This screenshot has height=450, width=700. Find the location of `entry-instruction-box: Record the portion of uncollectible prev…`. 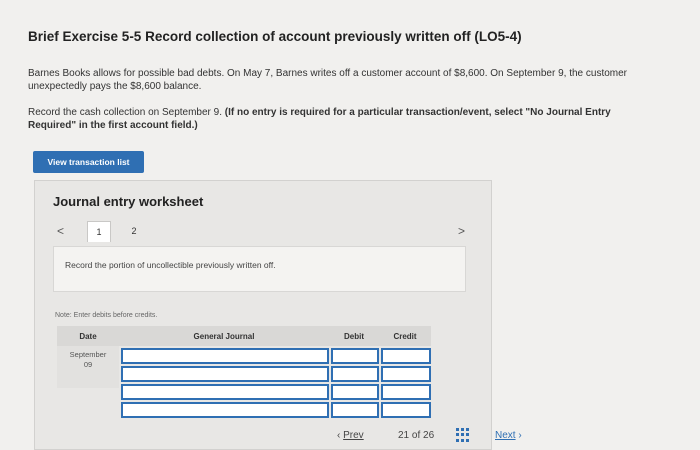

entry-instruction-box: Record the portion of uncollectible prev… is located at coordinates (259, 269).